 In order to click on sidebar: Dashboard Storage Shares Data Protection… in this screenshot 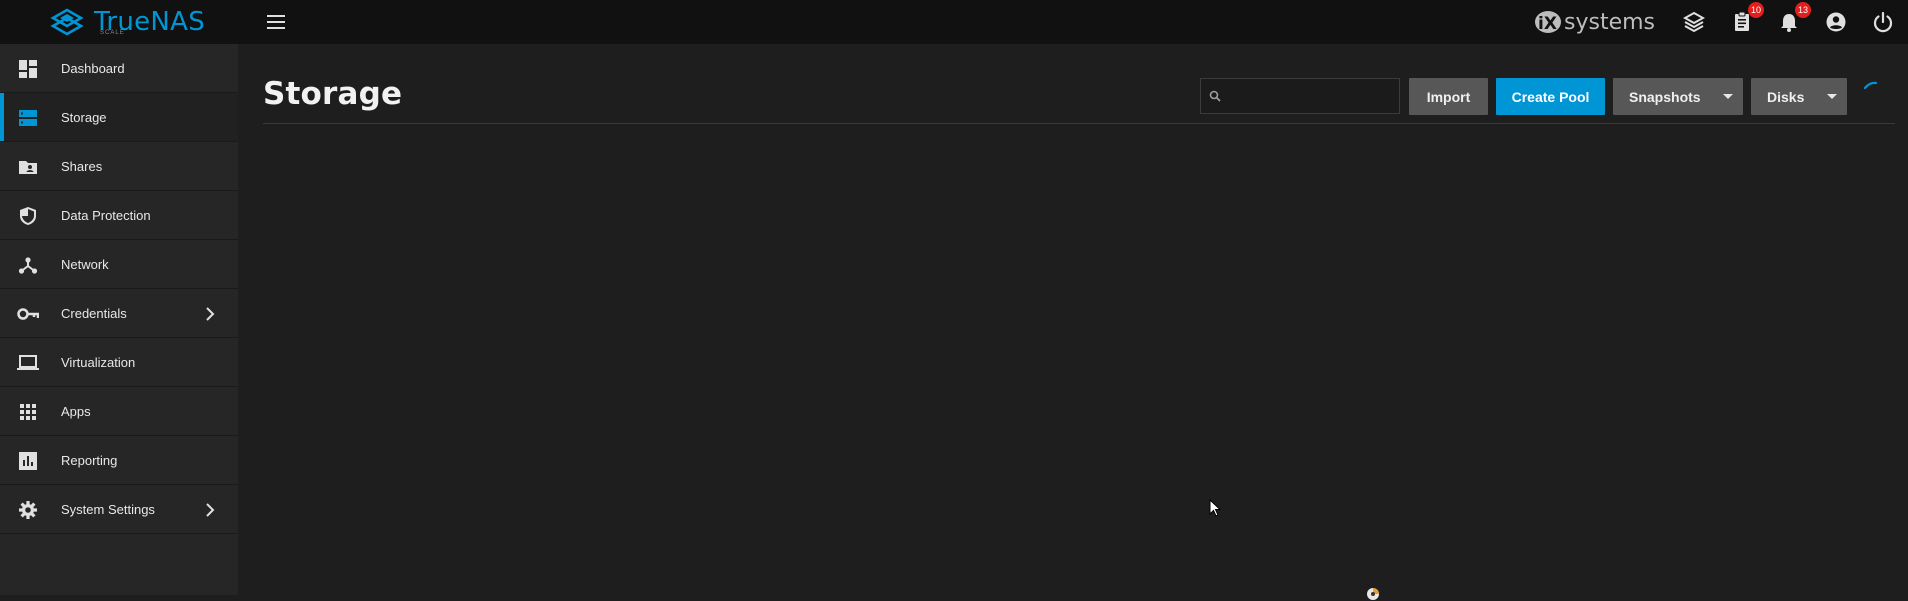, I will do `click(119, 319)`.